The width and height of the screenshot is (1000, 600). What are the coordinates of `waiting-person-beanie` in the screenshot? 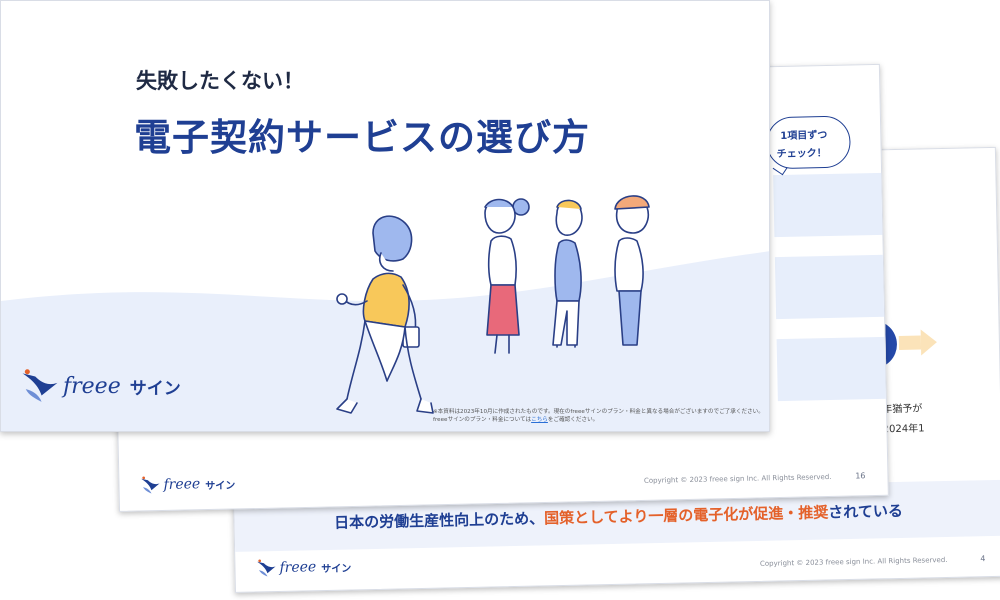 It's located at (632, 270).